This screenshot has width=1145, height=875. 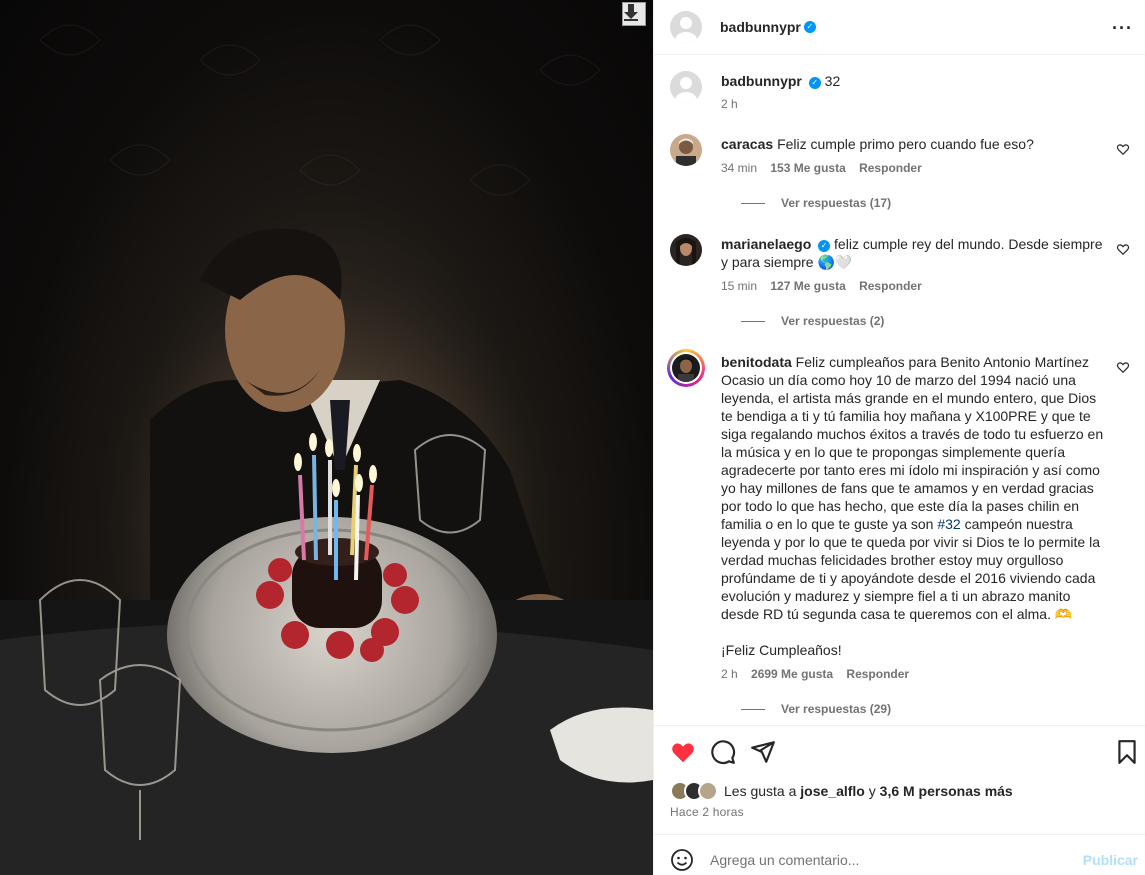 What do you see at coordinates (890, 860) in the screenshot?
I see `comment-input` at bounding box center [890, 860].